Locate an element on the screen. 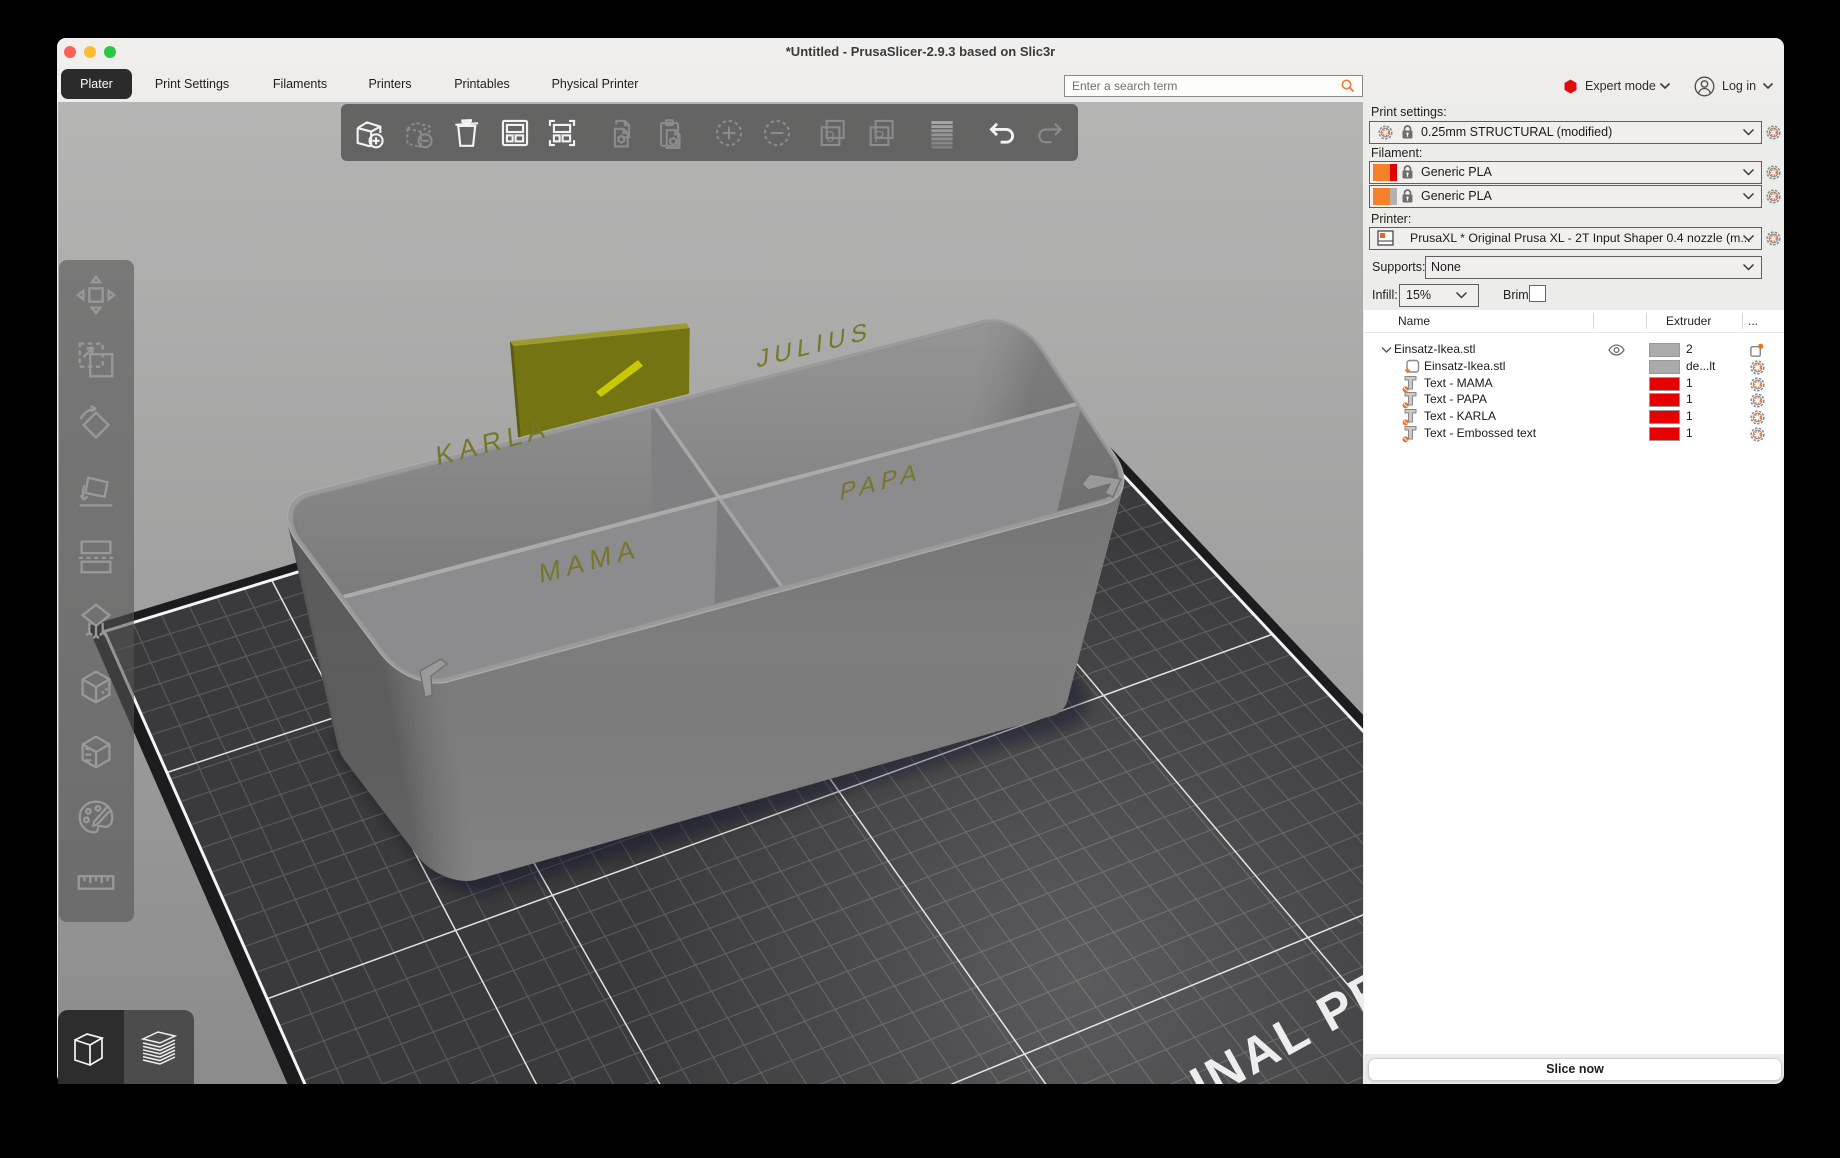 This screenshot has width=1840, height=1158. svg-text: P is located at coordinates (879, 137).